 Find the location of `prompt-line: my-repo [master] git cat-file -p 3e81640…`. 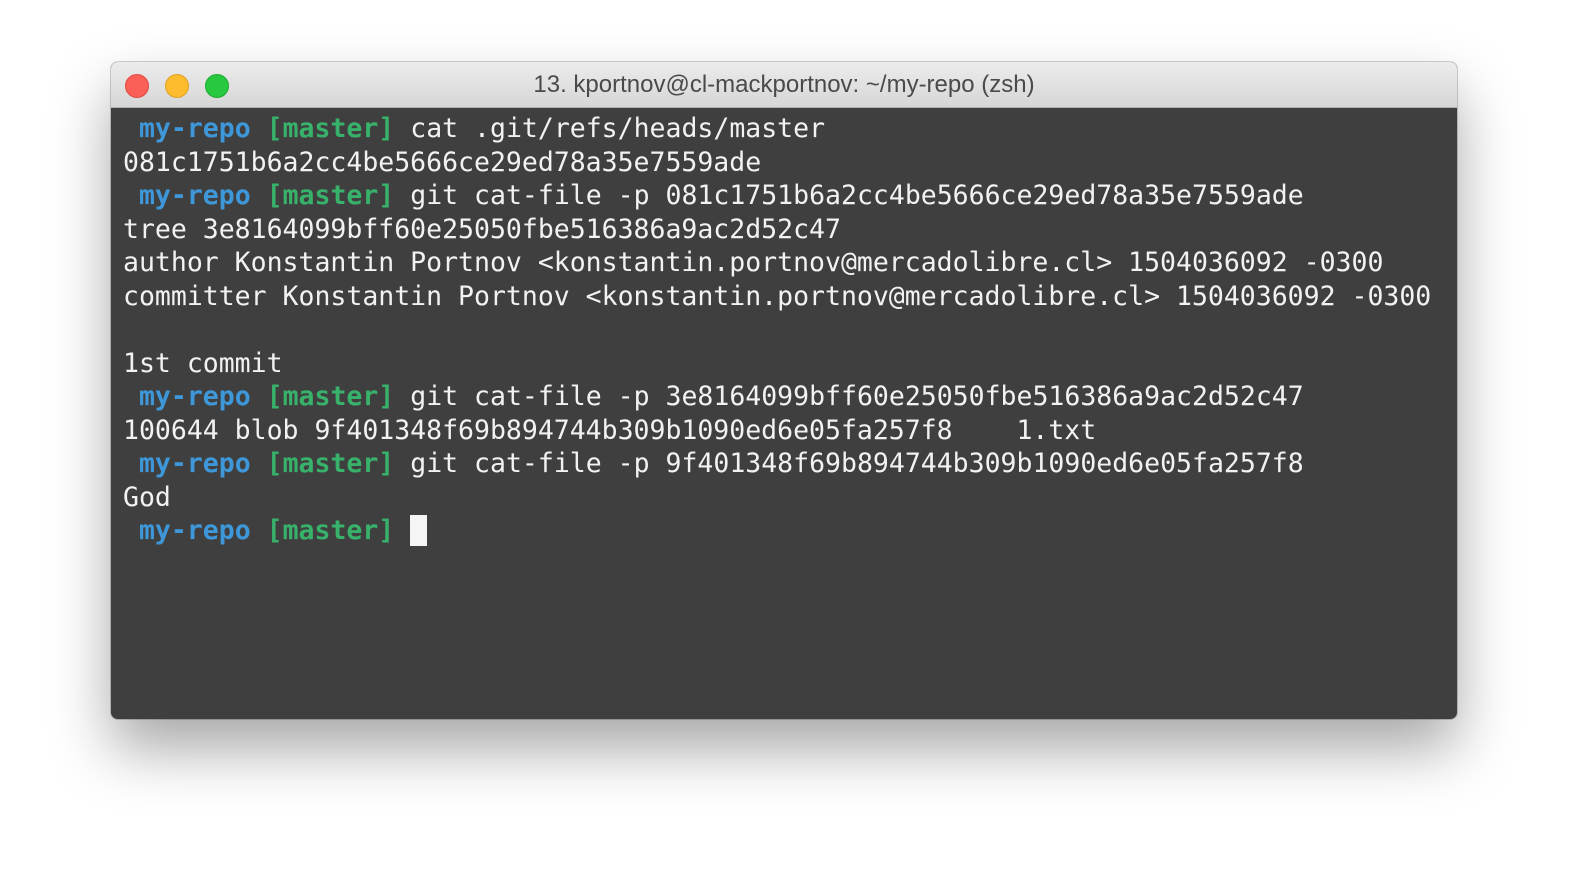

prompt-line: my-repo [master] git cat-file -p 3e81640… is located at coordinates (790, 397).